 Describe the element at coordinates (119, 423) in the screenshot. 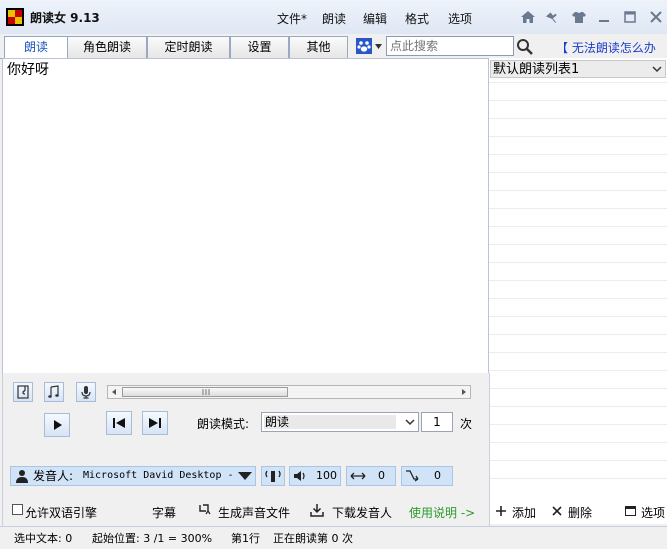

I see `previous-button` at that location.